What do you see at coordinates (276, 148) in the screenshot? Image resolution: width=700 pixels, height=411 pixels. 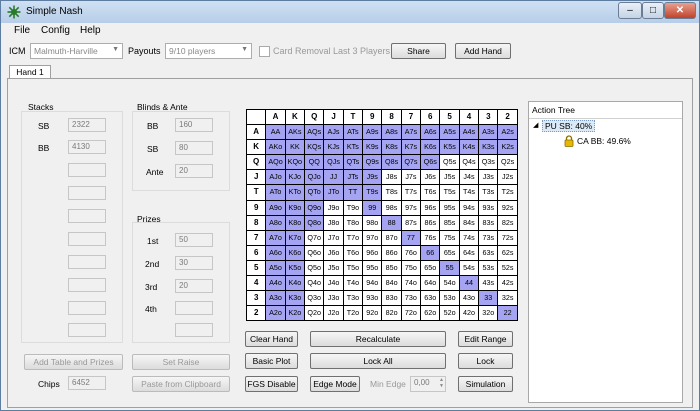 I see `hand-cell: AKo` at bounding box center [276, 148].